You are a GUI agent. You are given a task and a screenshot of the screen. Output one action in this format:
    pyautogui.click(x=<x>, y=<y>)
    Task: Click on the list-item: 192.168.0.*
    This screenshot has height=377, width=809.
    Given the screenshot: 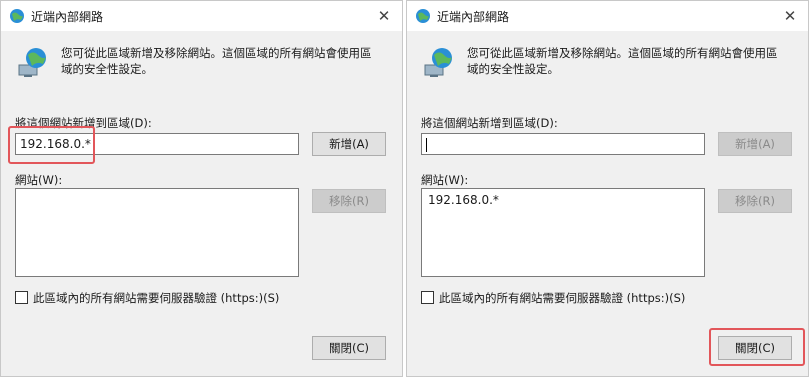 What is the action you would take?
    pyautogui.click(x=563, y=200)
    